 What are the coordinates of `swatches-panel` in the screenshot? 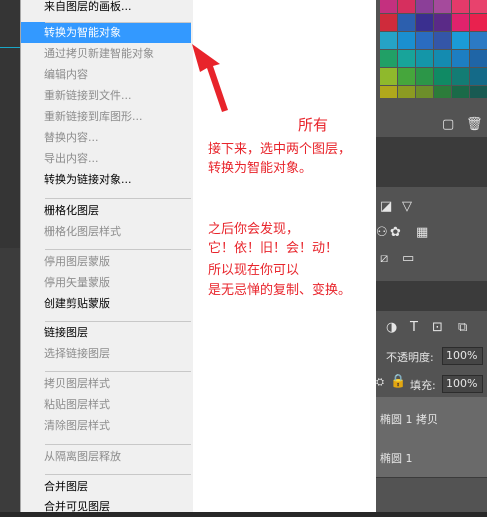 It's located at (431, 49).